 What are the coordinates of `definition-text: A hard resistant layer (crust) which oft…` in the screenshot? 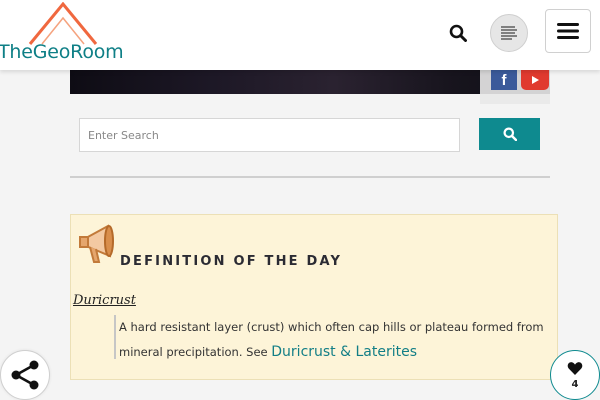 It's located at (334, 340).